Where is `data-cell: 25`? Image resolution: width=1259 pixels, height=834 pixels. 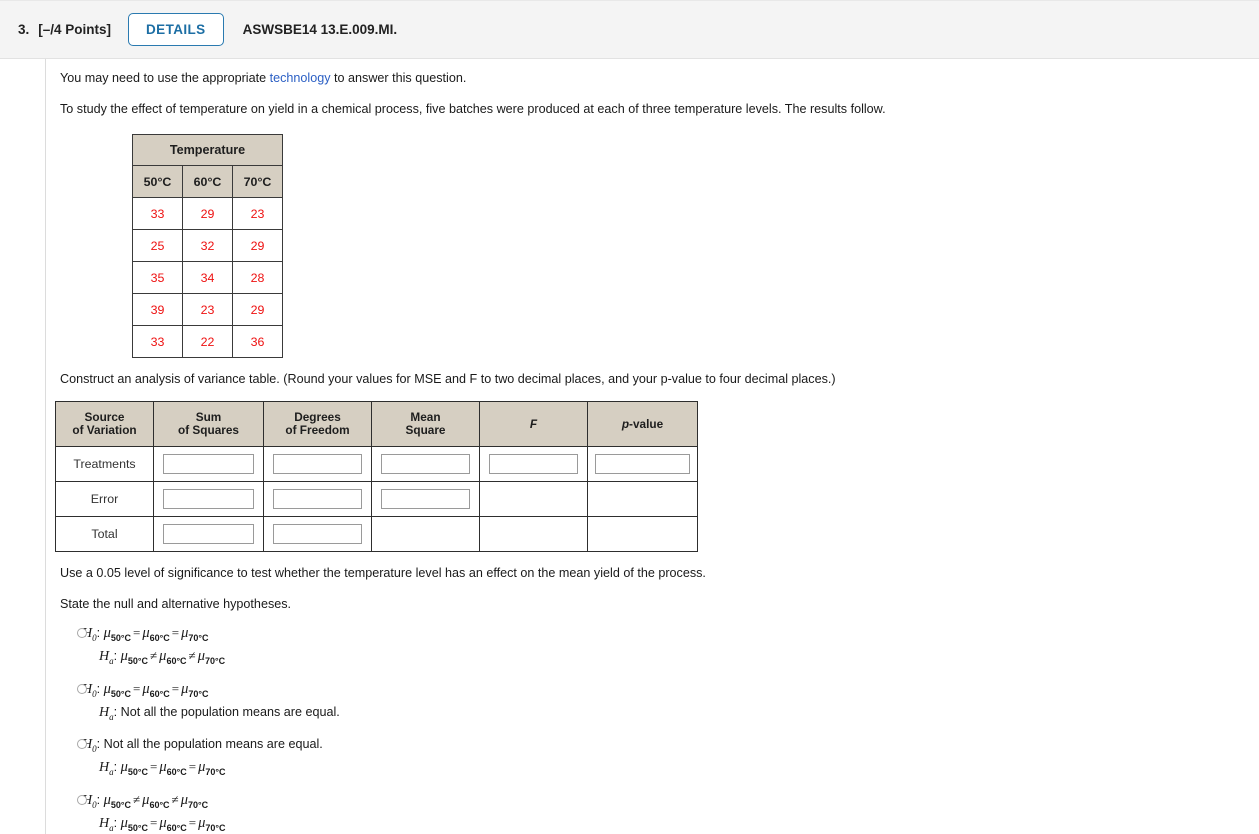
data-cell: 25 is located at coordinates (157, 245).